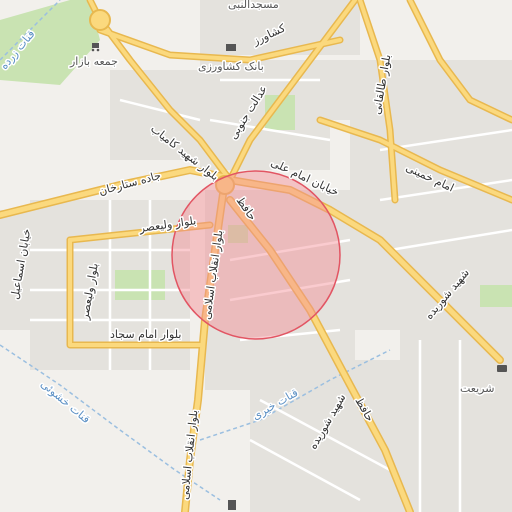  What do you see at coordinates (145, 334) in the screenshot?
I see `label-imam-sajjad: بلوار امام سجاد` at bounding box center [145, 334].